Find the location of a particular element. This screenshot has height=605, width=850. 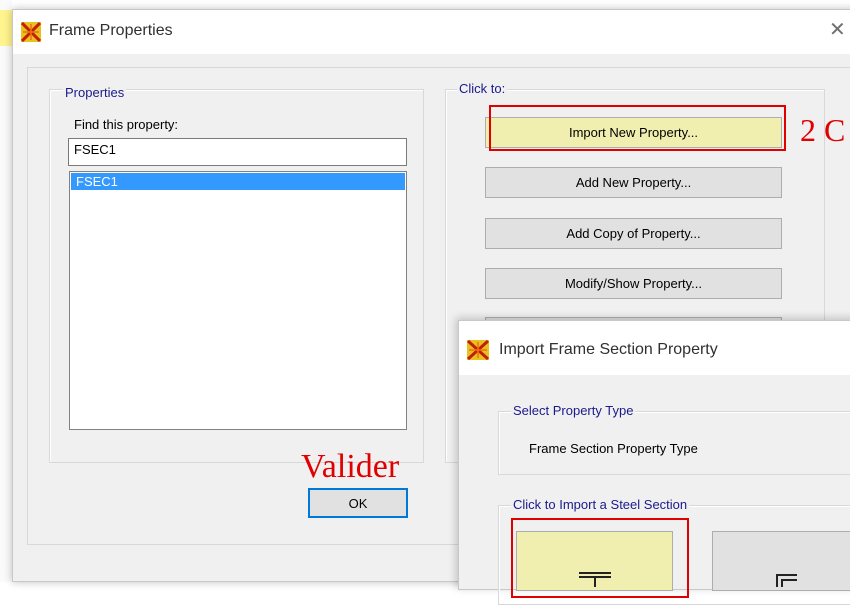

title-bar: Import Frame Section Property is located at coordinates (654, 348).